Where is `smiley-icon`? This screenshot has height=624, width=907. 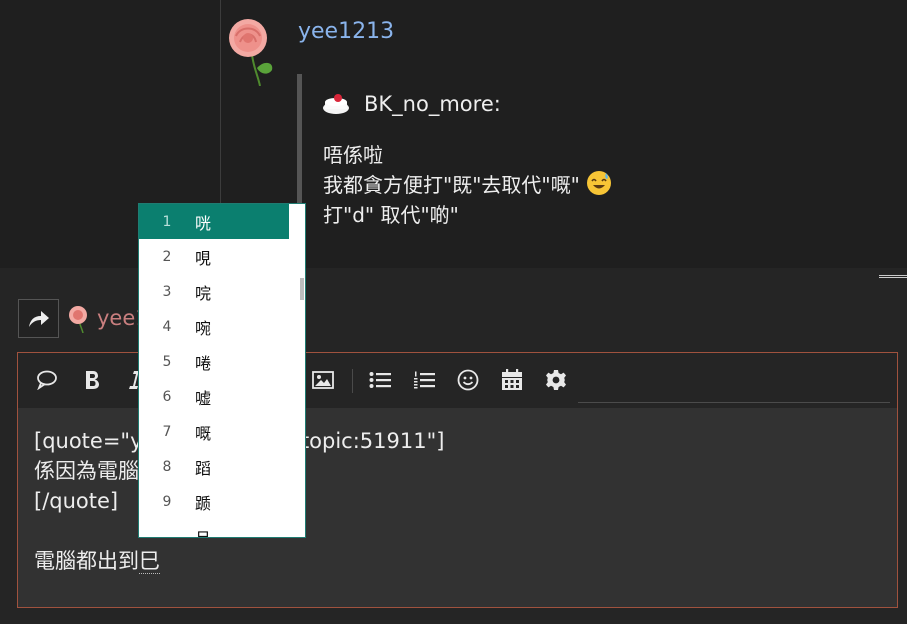 smiley-icon is located at coordinates (468, 380).